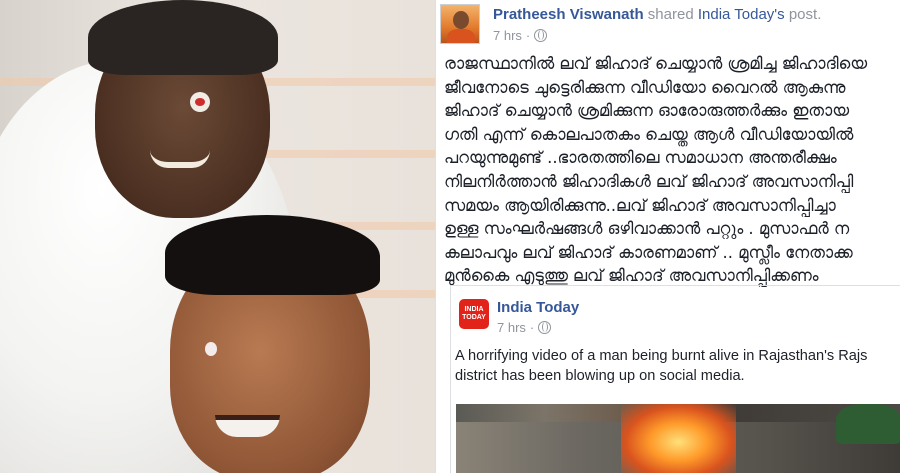 The image size is (900, 473). Describe the element at coordinates (183, 37) in the screenshot. I see `woman-hair` at that location.